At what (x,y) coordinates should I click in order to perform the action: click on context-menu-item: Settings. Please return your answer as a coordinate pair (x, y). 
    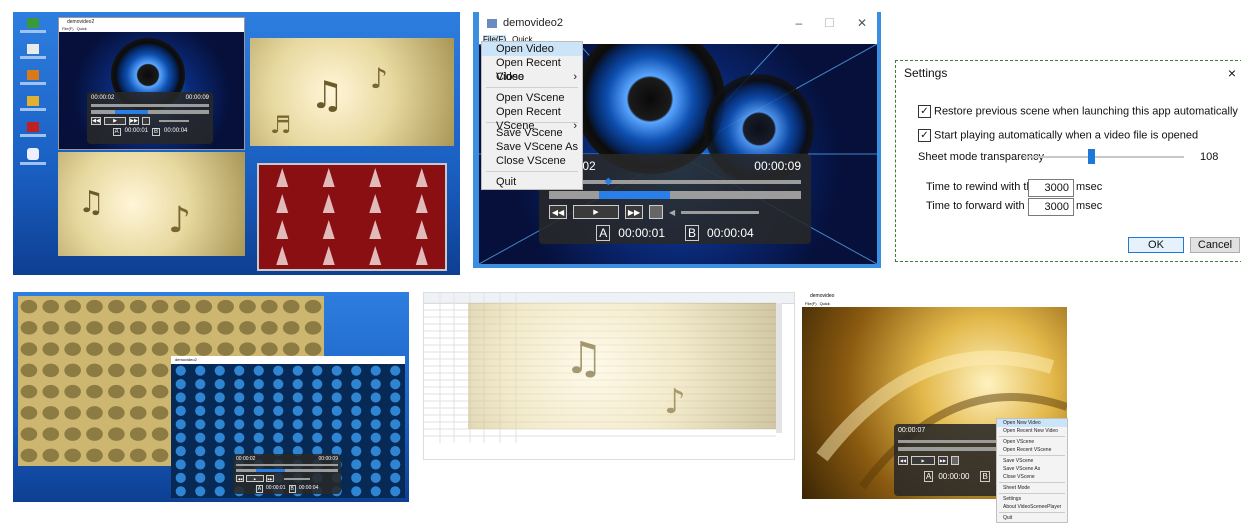
    Looking at the image, I should click on (1032, 499).